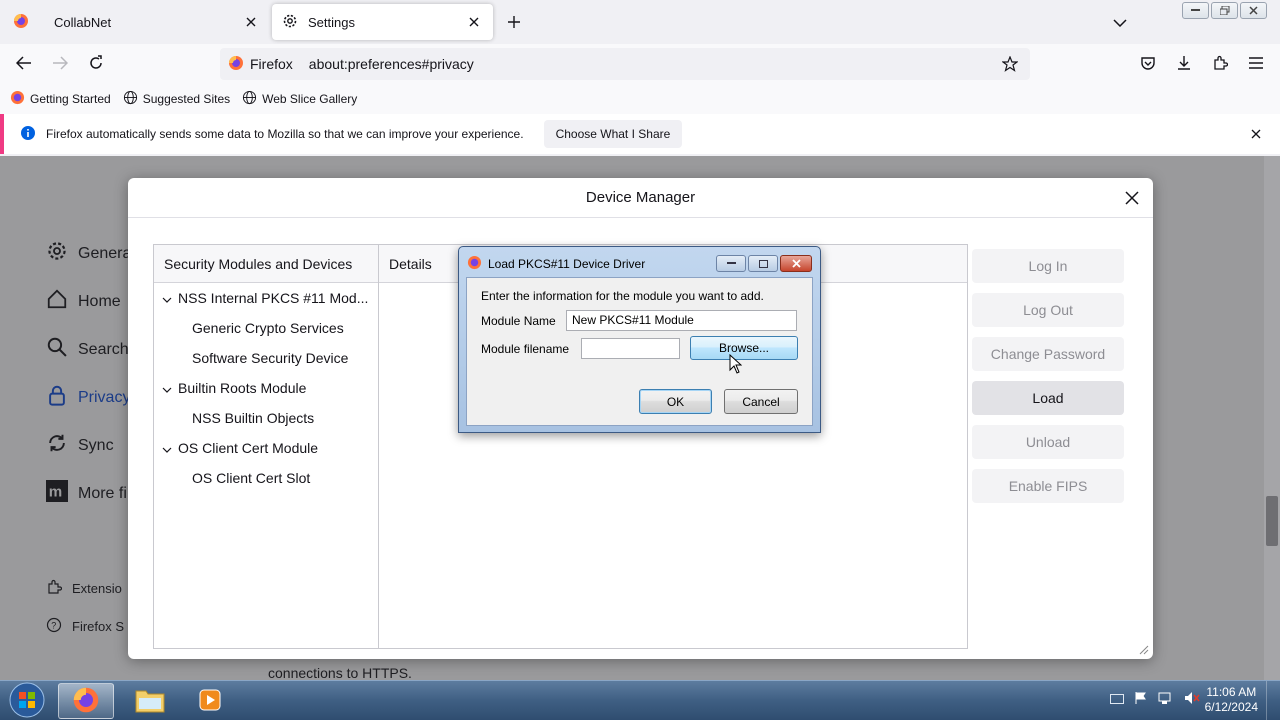 The image size is (1280, 720). I want to click on sidebar-item-firefox-support: ? Firefox S, so click(85, 626).